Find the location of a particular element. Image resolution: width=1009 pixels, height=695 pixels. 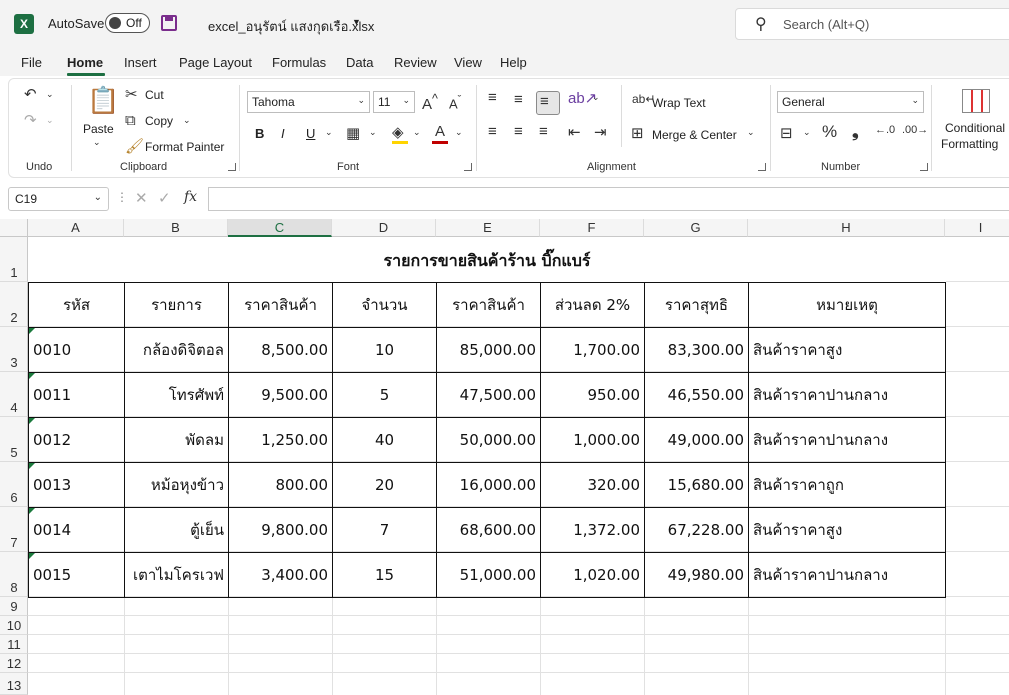

tab-review: Review is located at coordinates (415, 62).